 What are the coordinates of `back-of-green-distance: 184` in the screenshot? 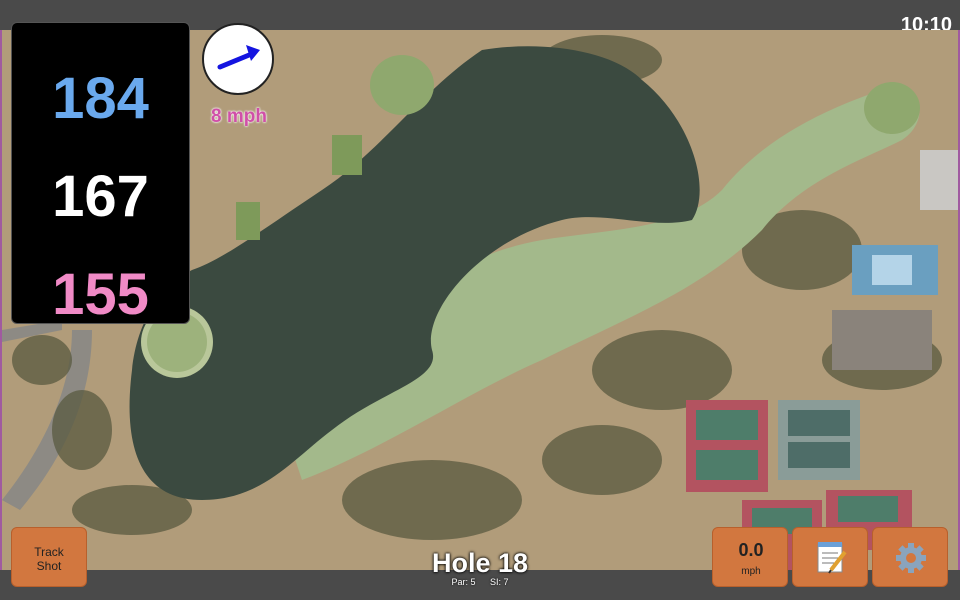 It's located at (100, 98).